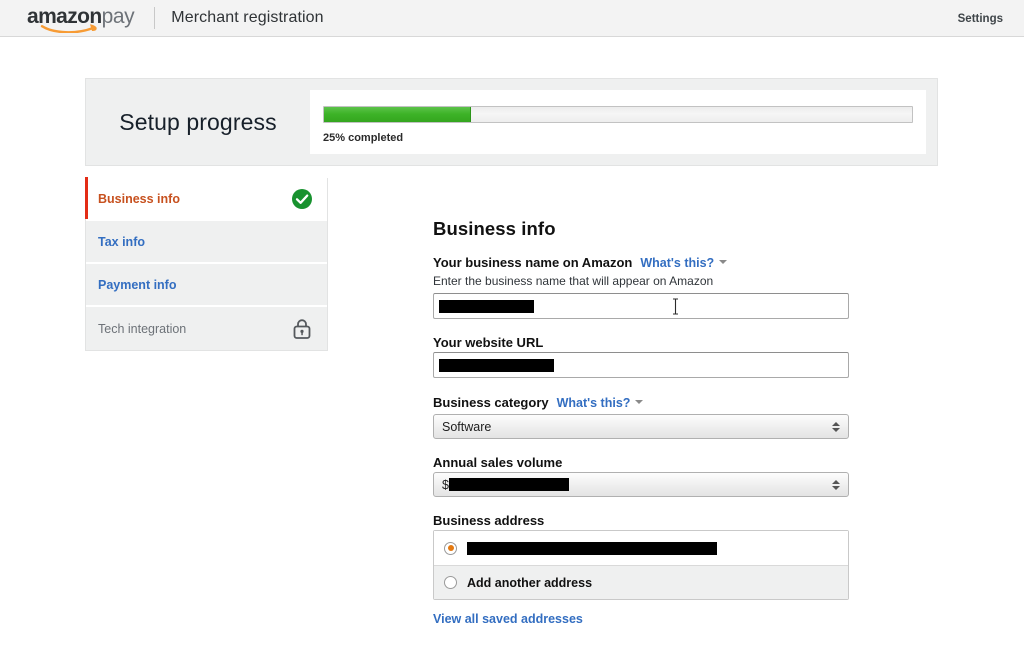 The image size is (1024, 655). I want to click on field-website-url: Your website URL, so click(641, 356).